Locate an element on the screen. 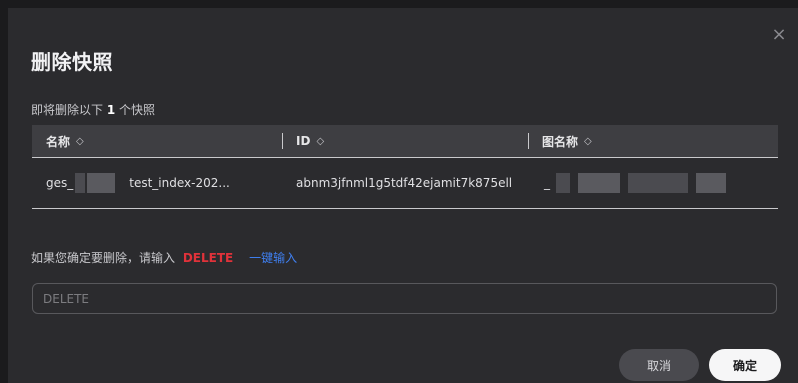  cell-id: abnm3jfnml1g5tdf42ejamit7k875ell is located at coordinates (405, 183).